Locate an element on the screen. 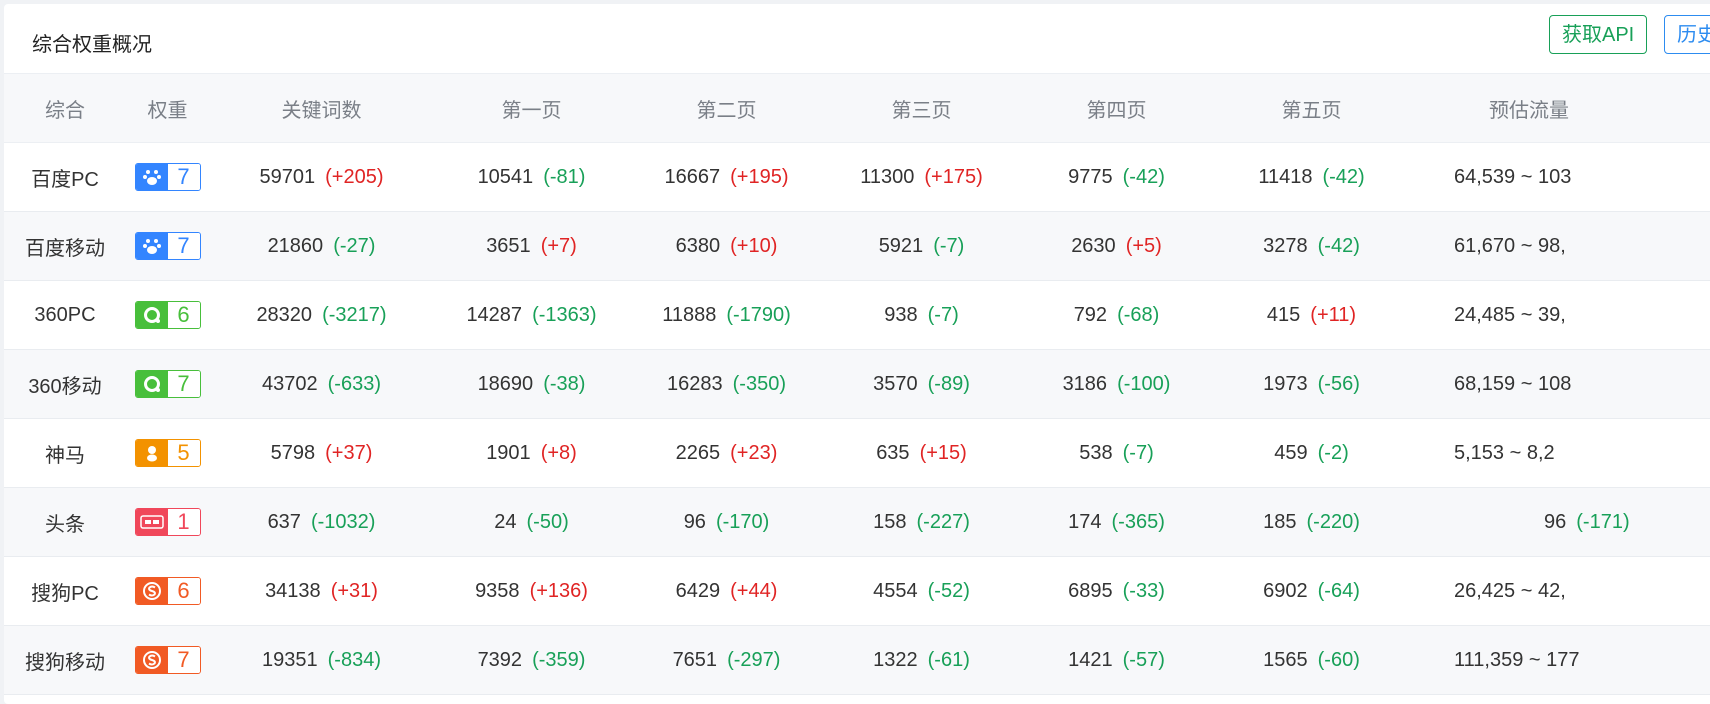 This screenshot has width=1710, height=704. page5-count: 459 is located at coordinates (1290, 453).